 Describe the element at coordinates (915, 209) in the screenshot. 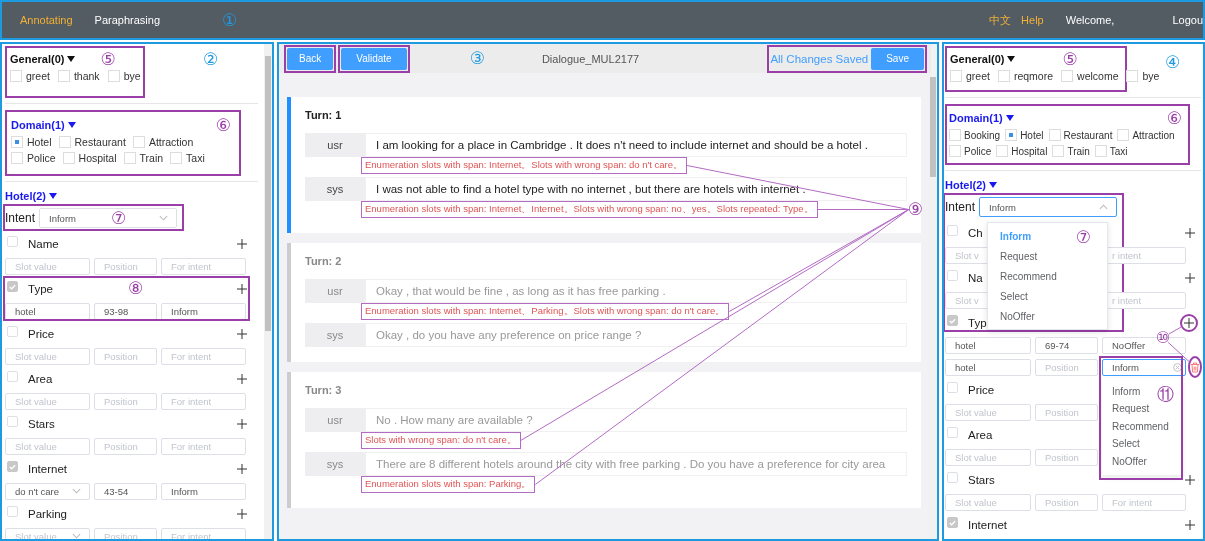

I see `callout-number: ⑨` at that location.